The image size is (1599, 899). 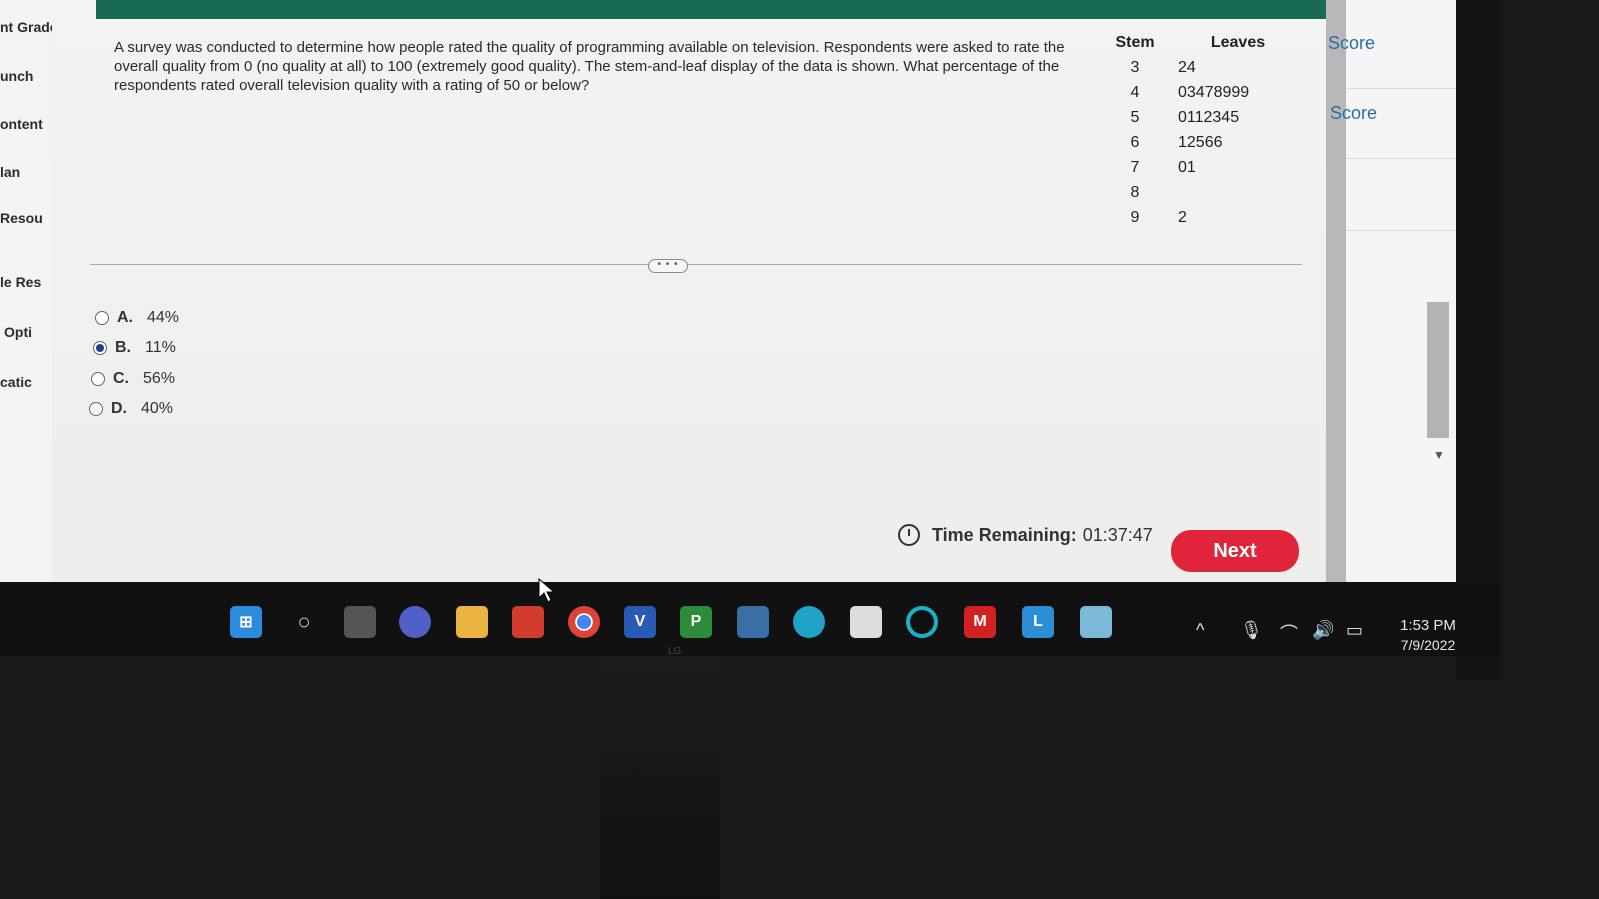 What do you see at coordinates (1135, 42) in the screenshot?
I see `stem-header: Stem` at bounding box center [1135, 42].